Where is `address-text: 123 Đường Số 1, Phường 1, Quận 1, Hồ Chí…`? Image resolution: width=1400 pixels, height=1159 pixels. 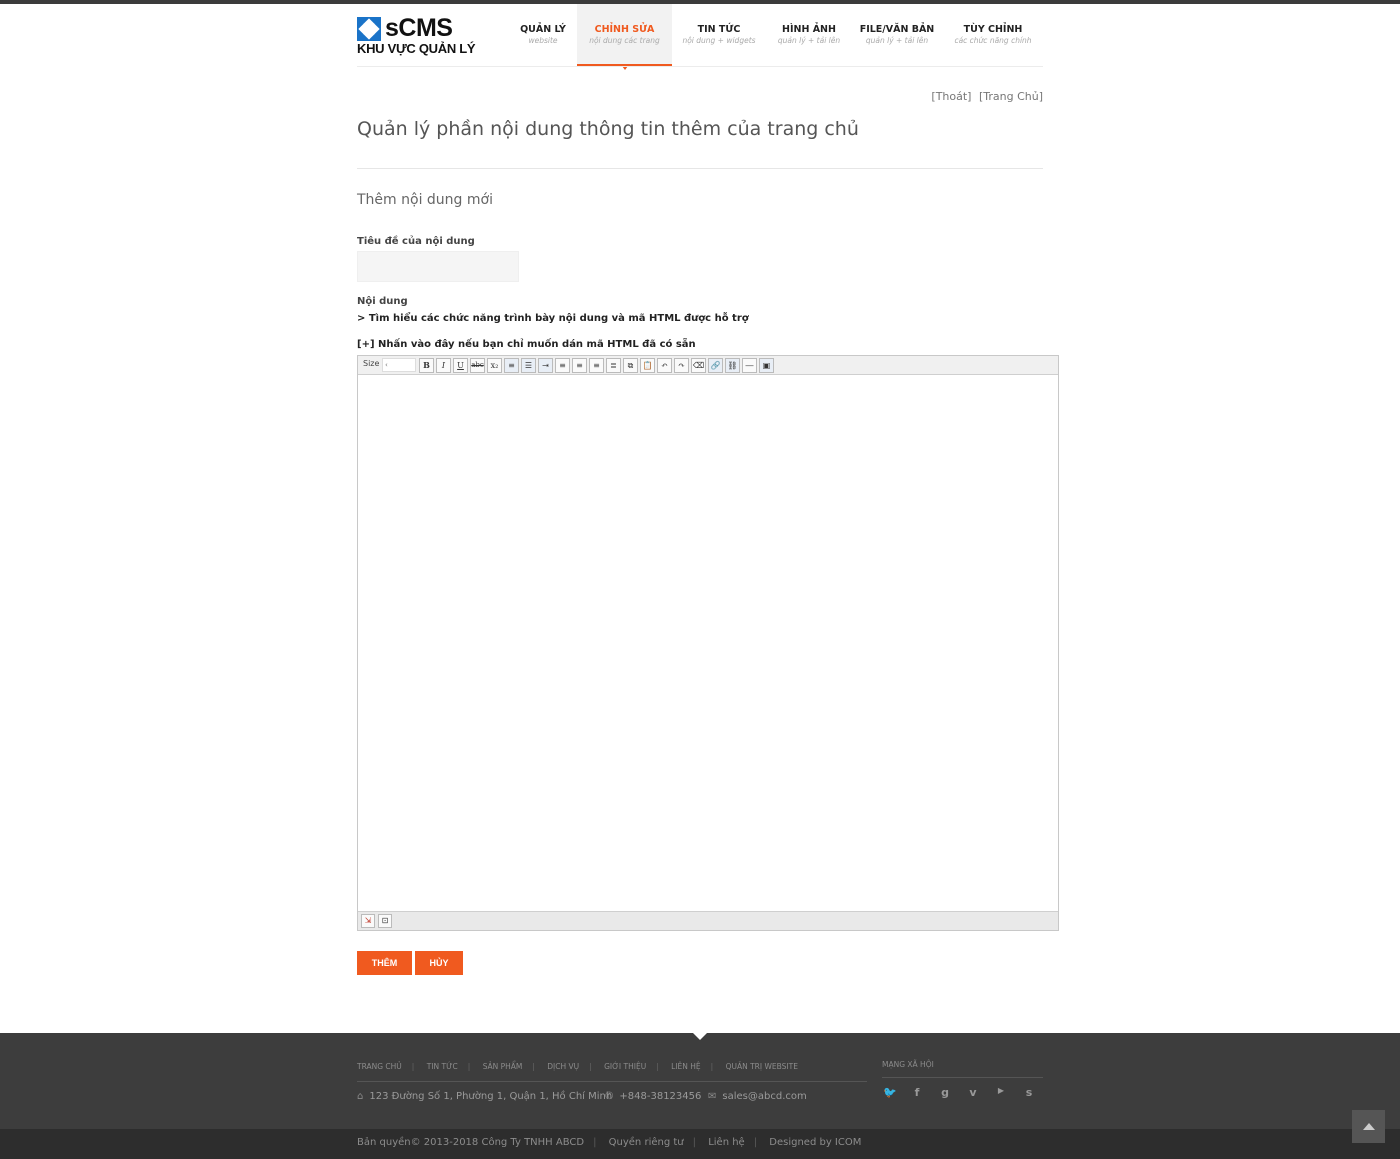 address-text: 123 Đường Số 1, Phường 1, Quận 1, Hồ Chí… is located at coordinates (491, 1096).